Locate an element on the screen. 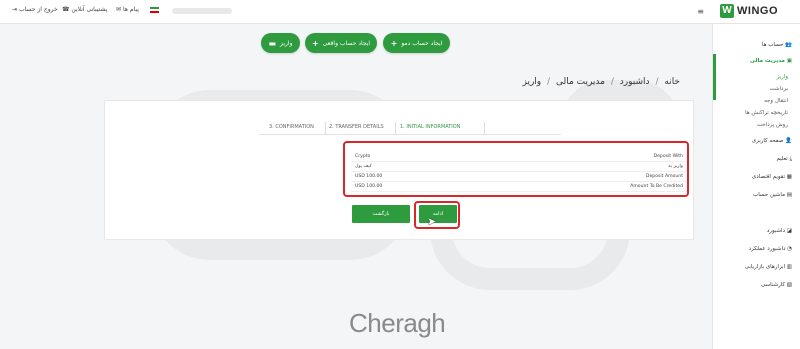 The image size is (800, 349). back-button: بازگشت is located at coordinates (381, 214).